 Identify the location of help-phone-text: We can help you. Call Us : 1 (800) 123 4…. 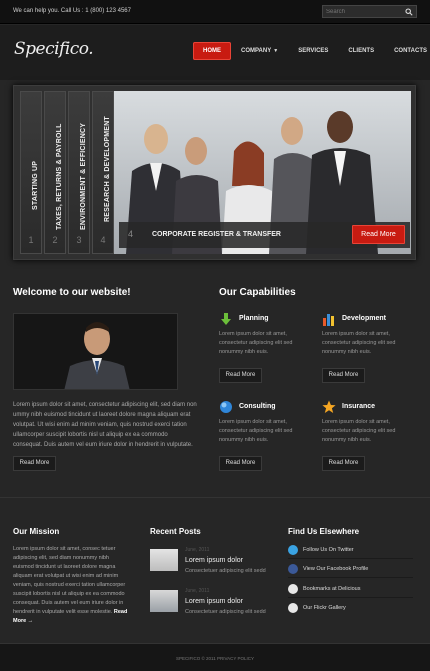
(72, 11).